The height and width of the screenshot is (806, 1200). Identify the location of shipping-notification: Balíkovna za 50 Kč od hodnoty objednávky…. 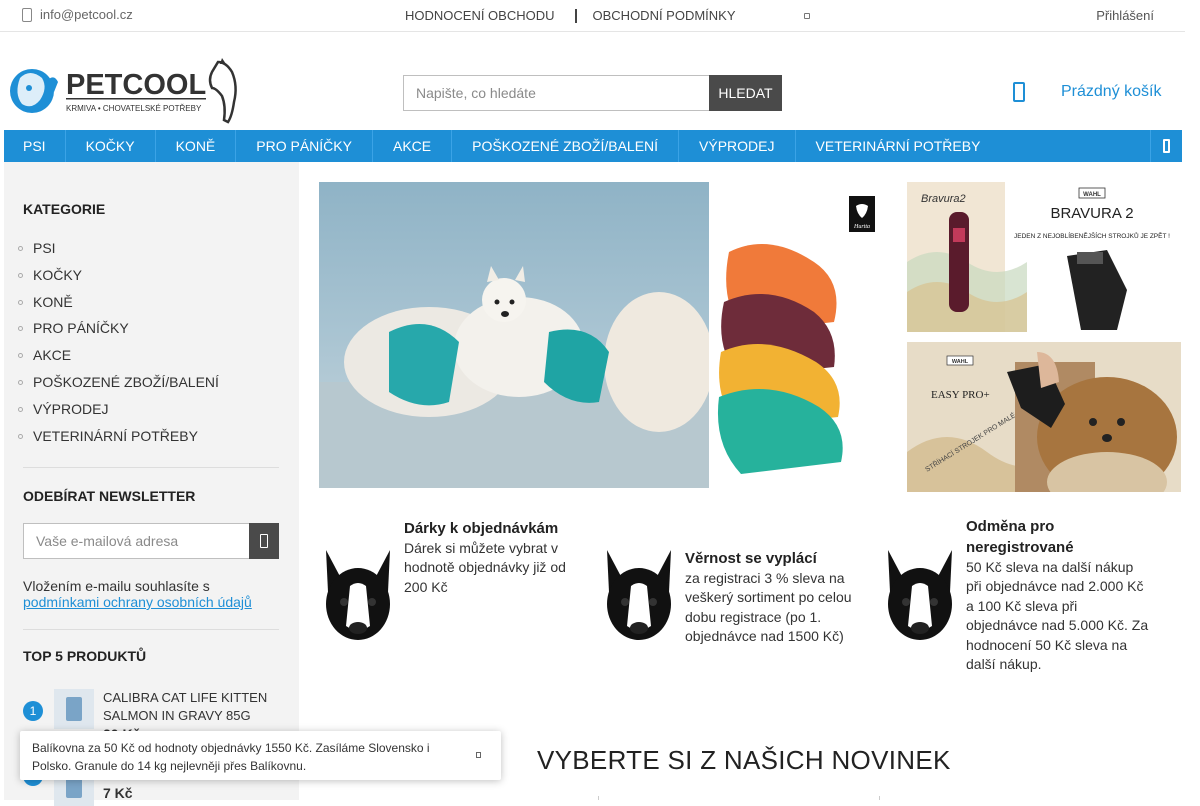
(260, 755).